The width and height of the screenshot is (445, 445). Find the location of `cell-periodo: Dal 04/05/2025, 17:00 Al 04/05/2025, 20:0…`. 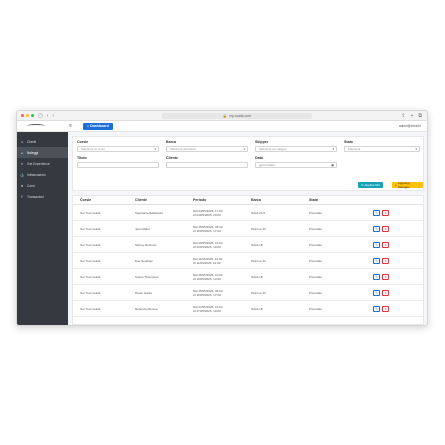

cell-periodo: Dal 04/05/2025, 17:00 Al 04/05/2025, 20:0… is located at coordinates (208, 212).